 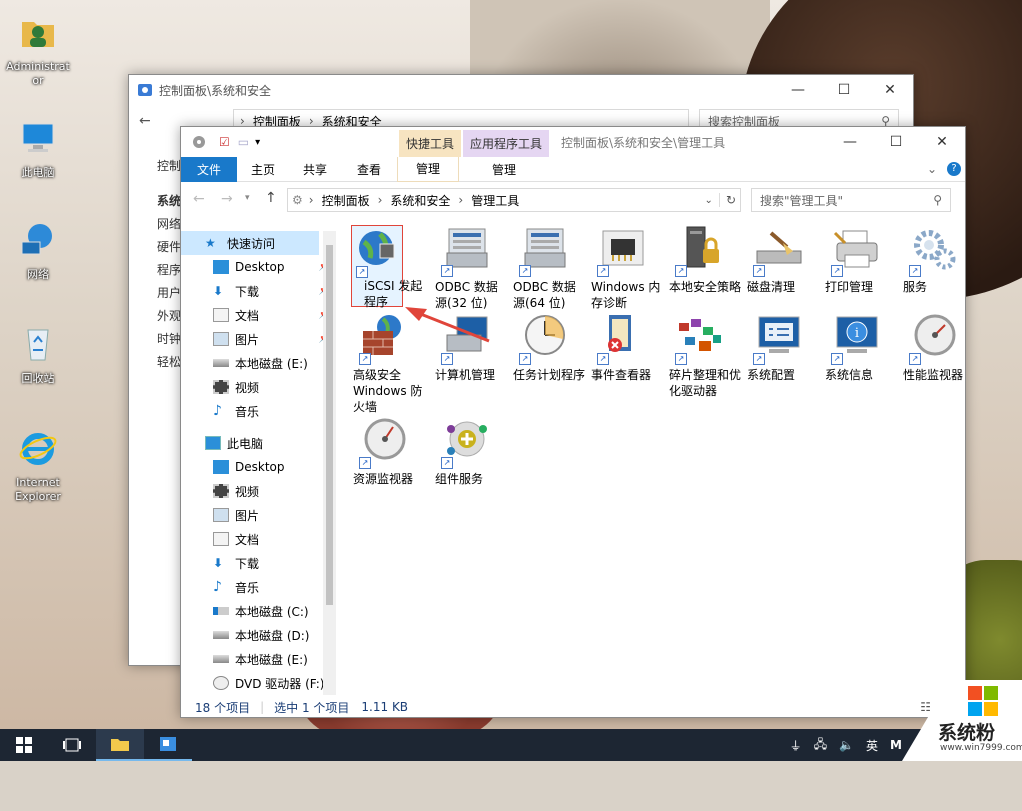 I want to click on status-bar: 18 个项目 | 选中 1 个项目 1.11 KB ☷, so click(x=563, y=707).